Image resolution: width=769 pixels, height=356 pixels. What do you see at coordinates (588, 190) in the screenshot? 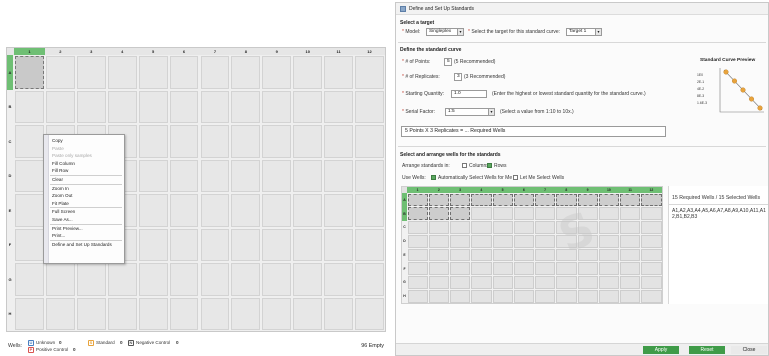
I see `mini-plate-column-label: 9` at bounding box center [588, 190].